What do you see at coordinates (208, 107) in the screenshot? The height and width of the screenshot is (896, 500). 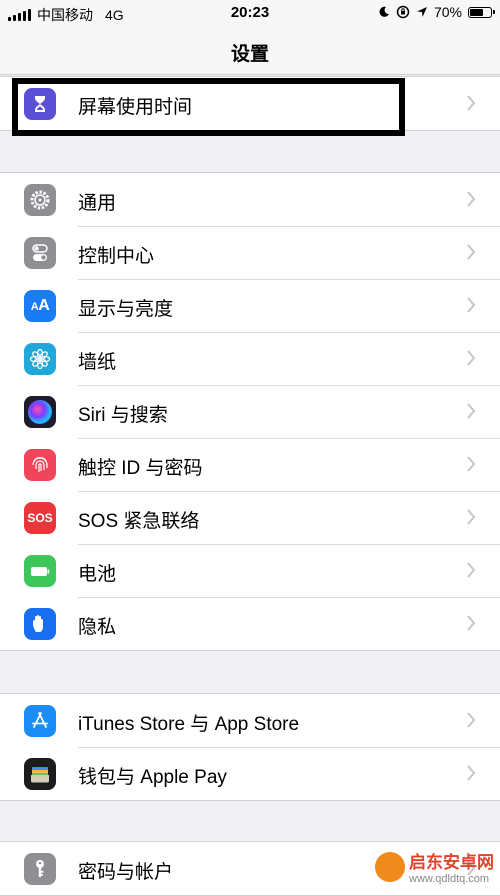 I see `highlight-box` at bounding box center [208, 107].